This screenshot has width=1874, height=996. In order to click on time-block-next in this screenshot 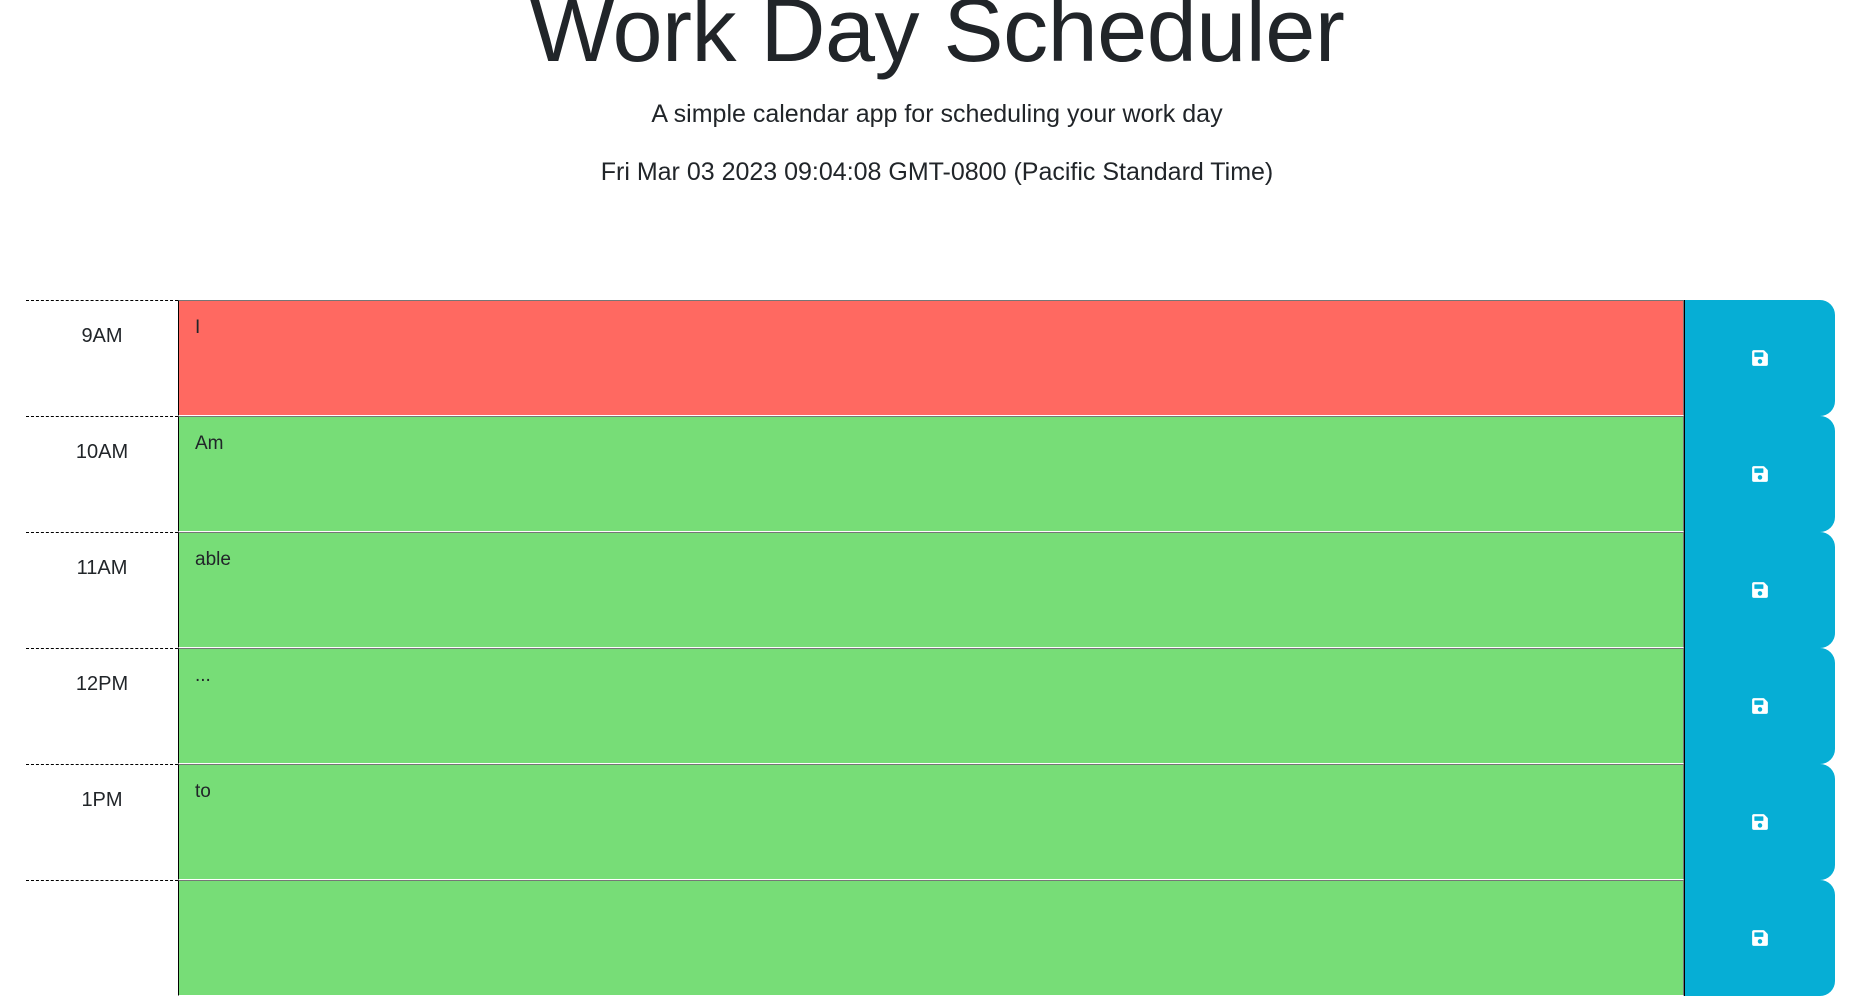, I will do `click(930, 938)`.